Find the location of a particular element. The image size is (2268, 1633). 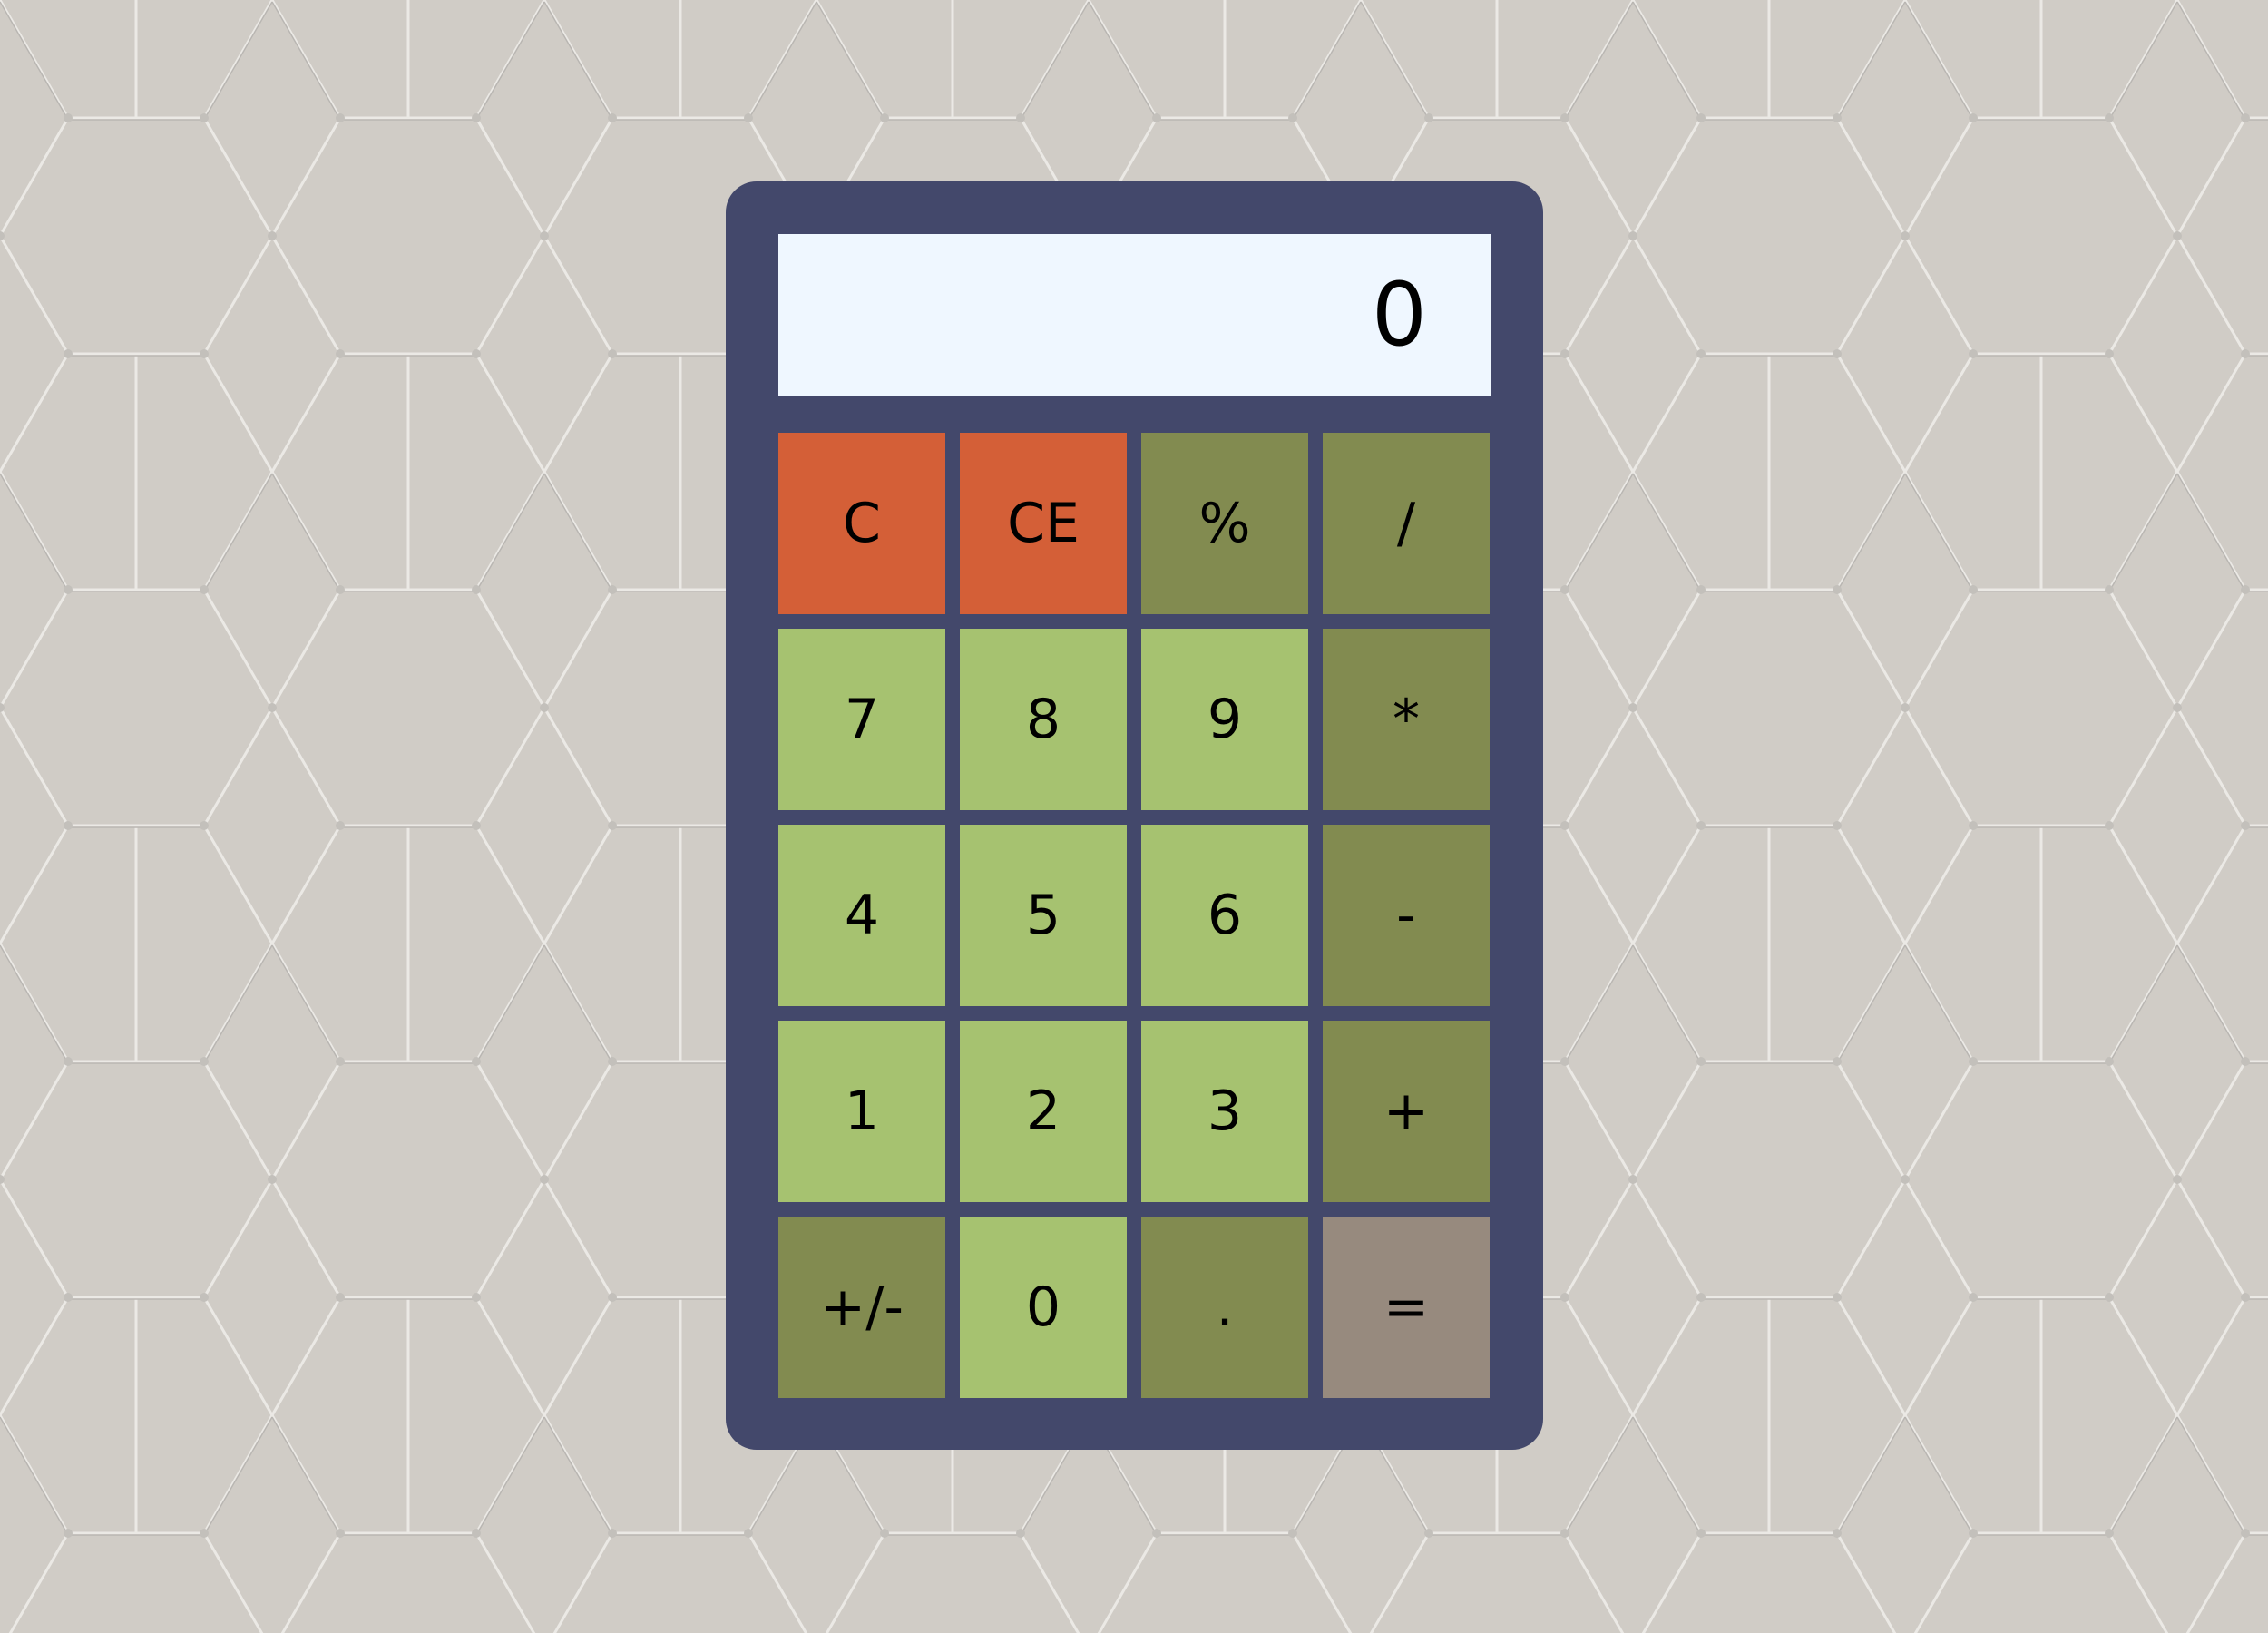

key-label: 4 is located at coordinates (862, 915).